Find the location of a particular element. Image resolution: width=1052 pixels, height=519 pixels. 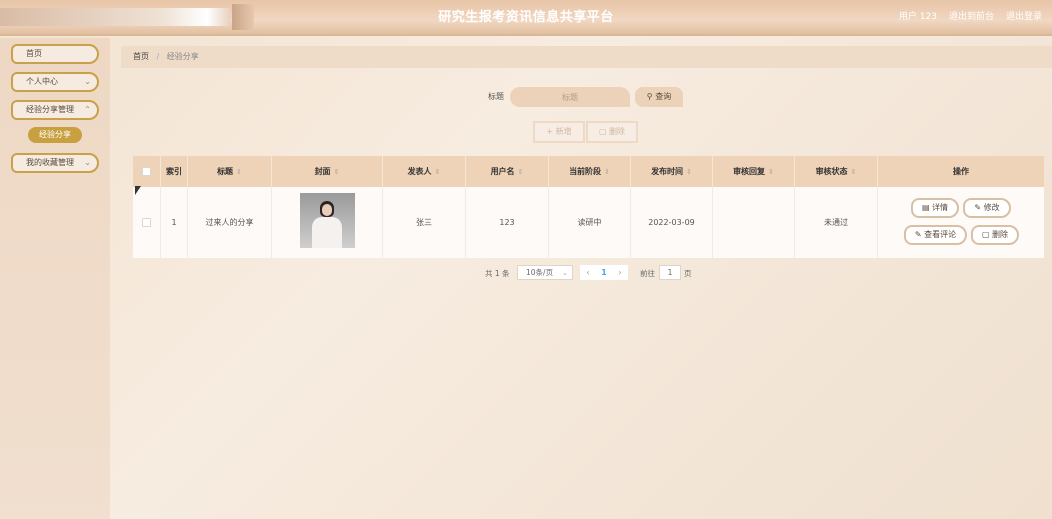

cover-image is located at coordinates (327, 220).